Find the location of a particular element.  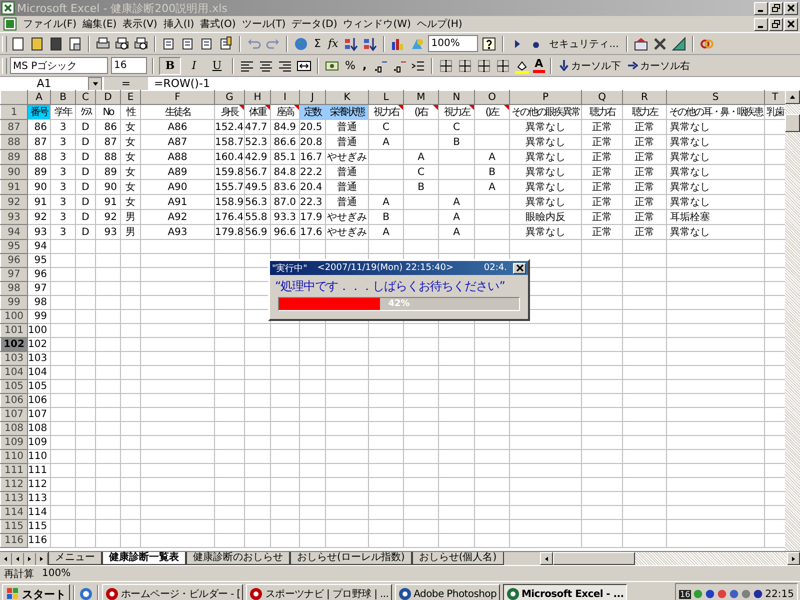

row-header: 100 is located at coordinates (14, 317).